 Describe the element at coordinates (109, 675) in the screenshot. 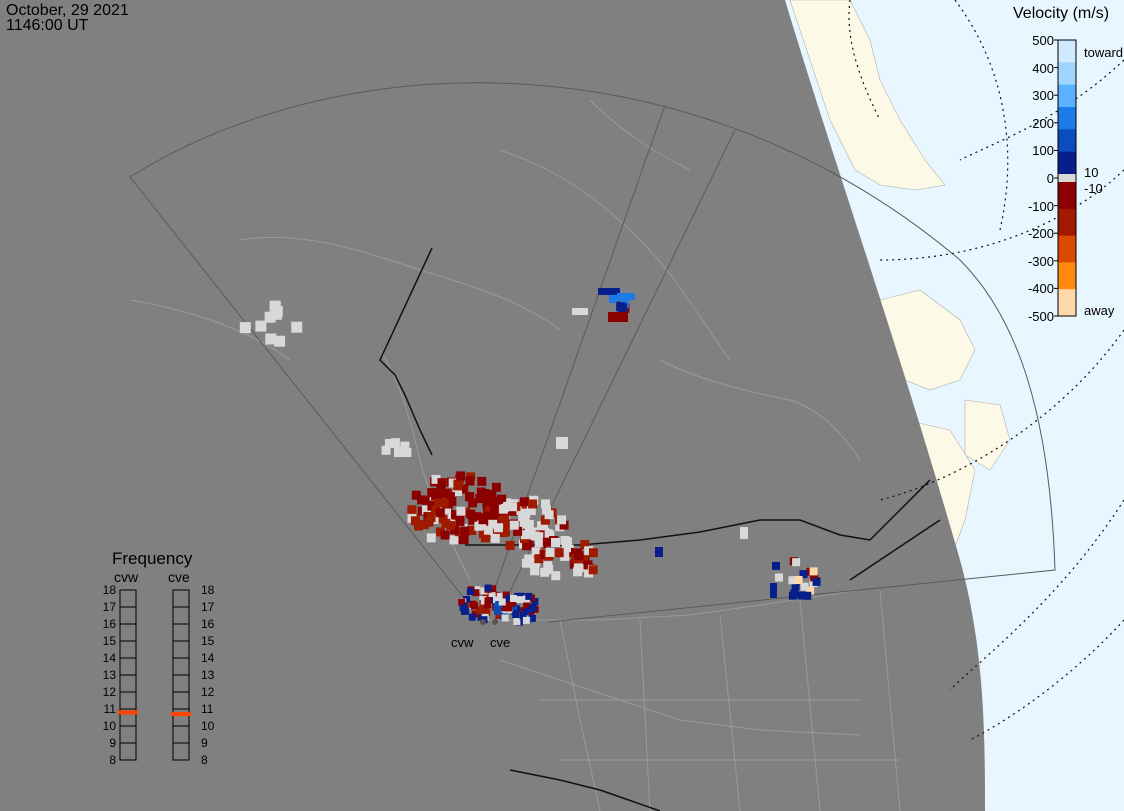

I see `frequency-tick-label: 13` at that location.